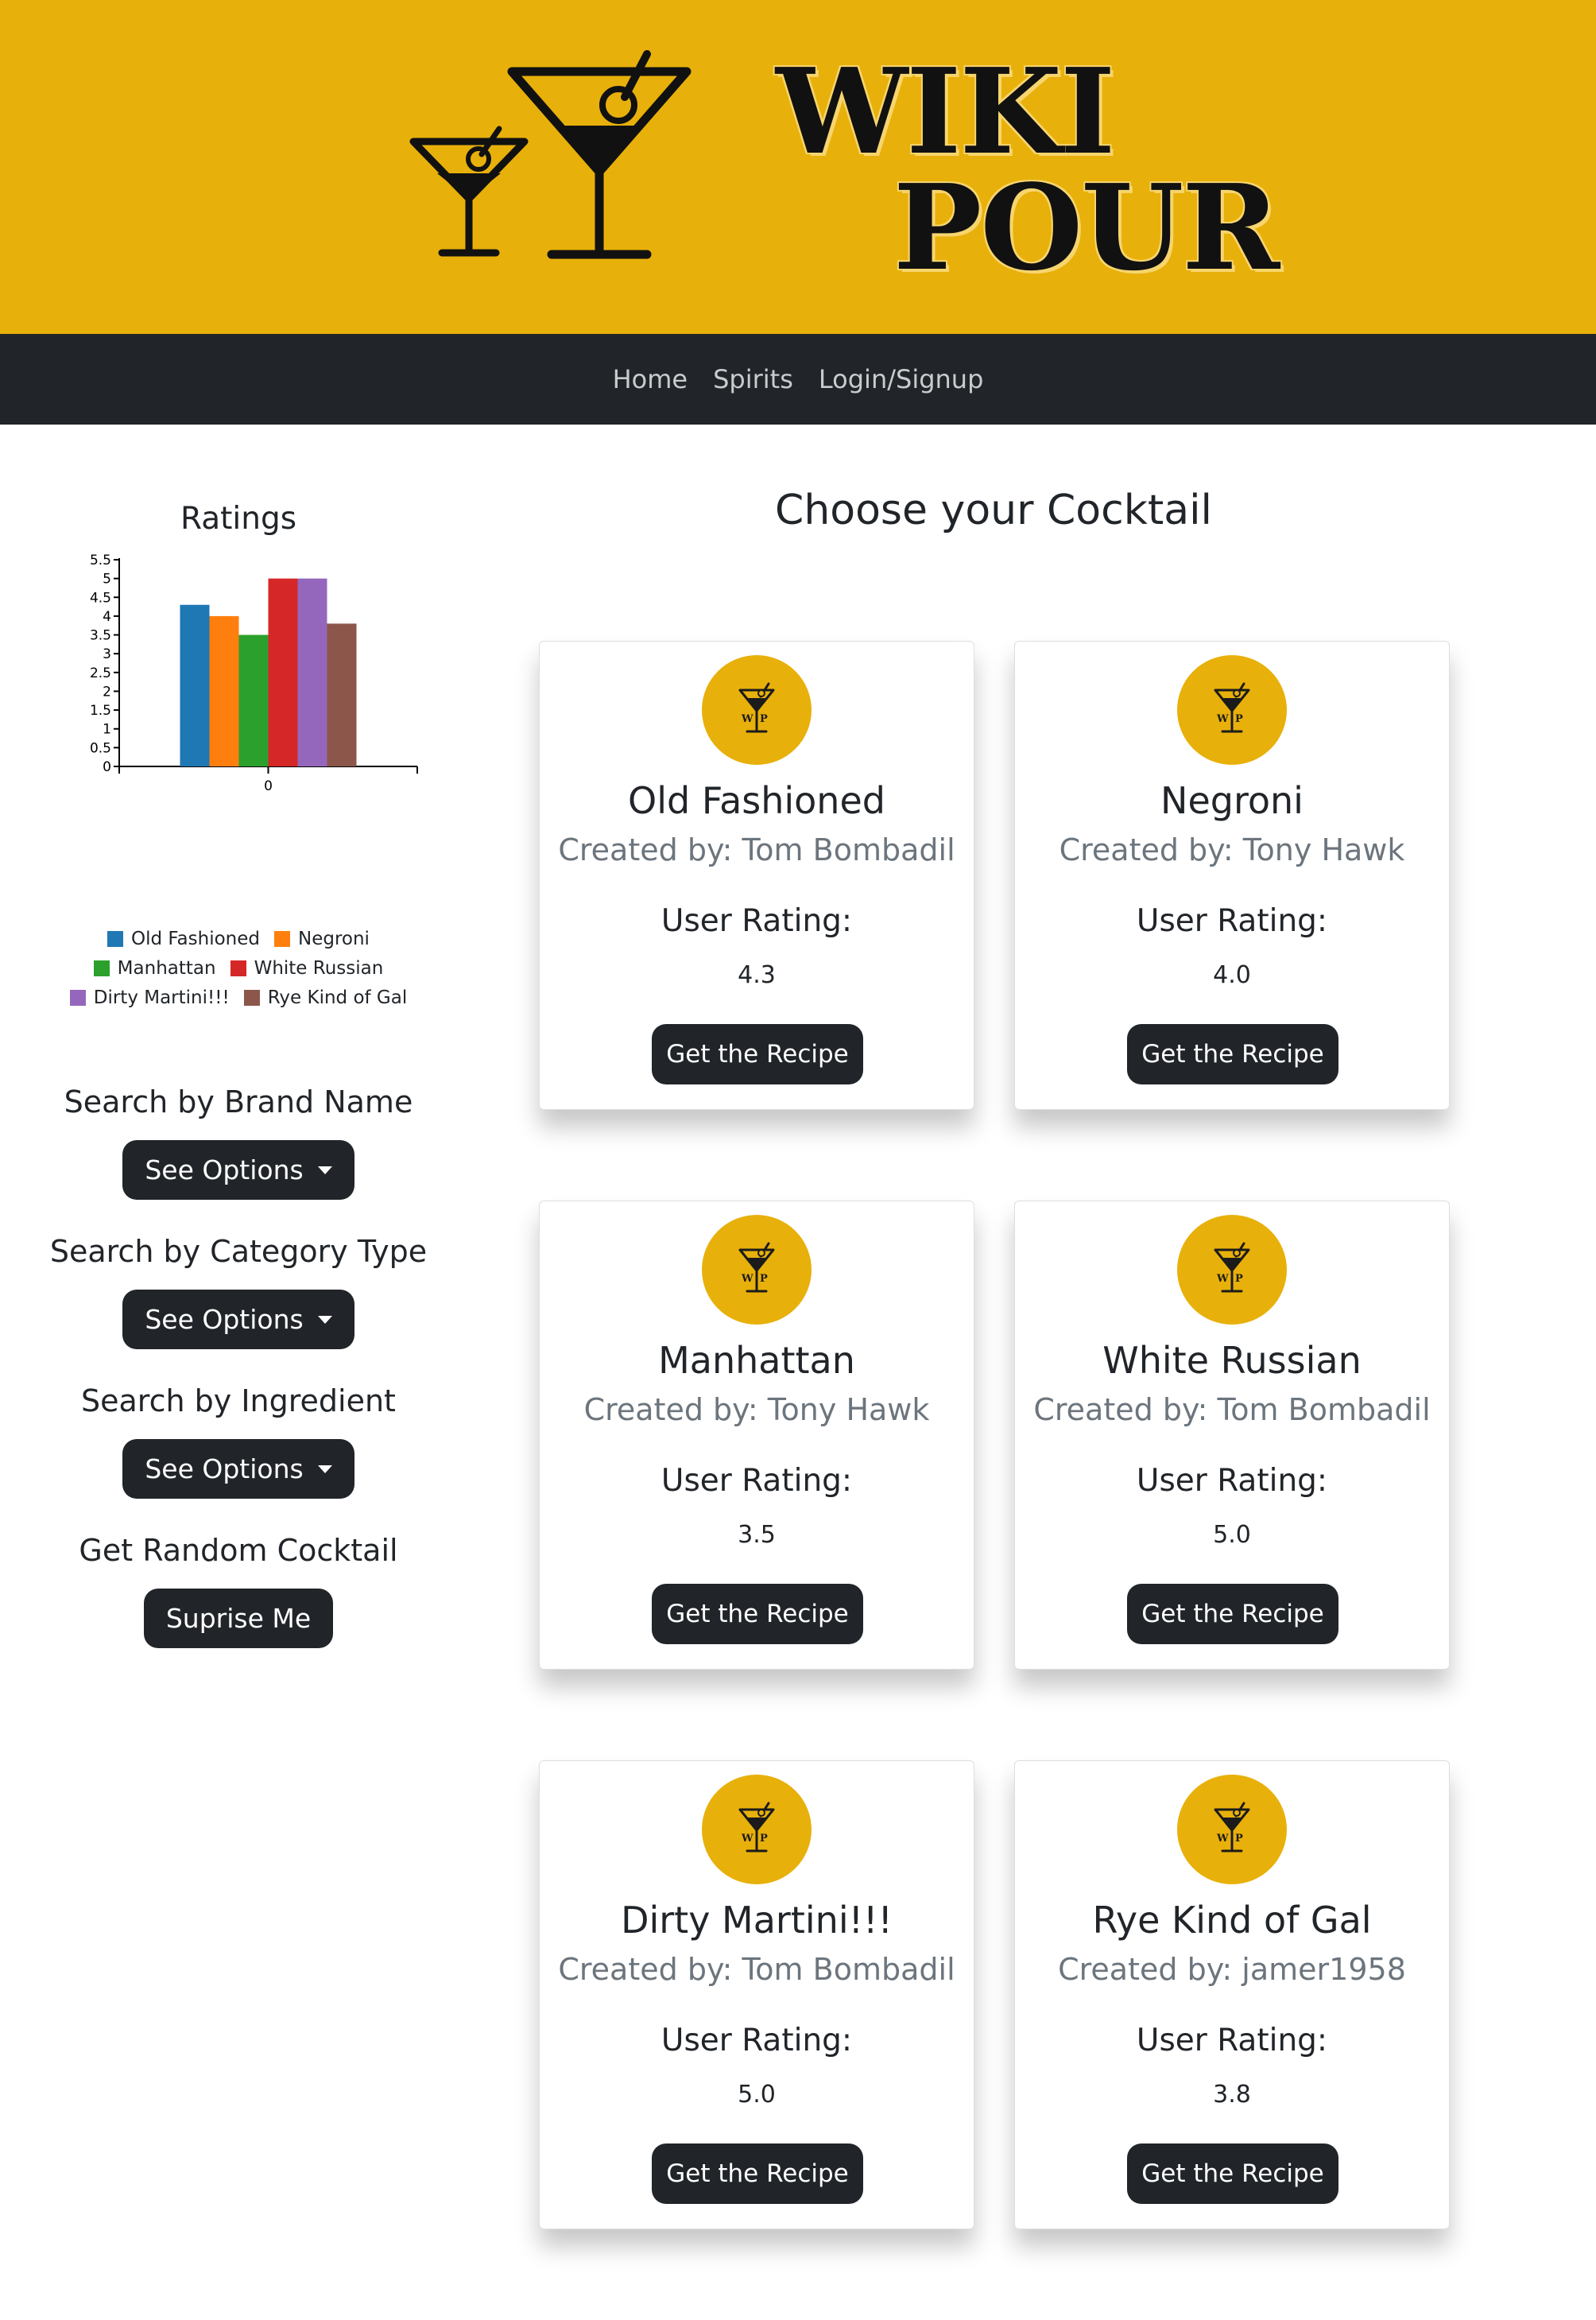 The height and width of the screenshot is (2320, 1596). I want to click on legend-label: Old Fashioned, so click(195, 938).